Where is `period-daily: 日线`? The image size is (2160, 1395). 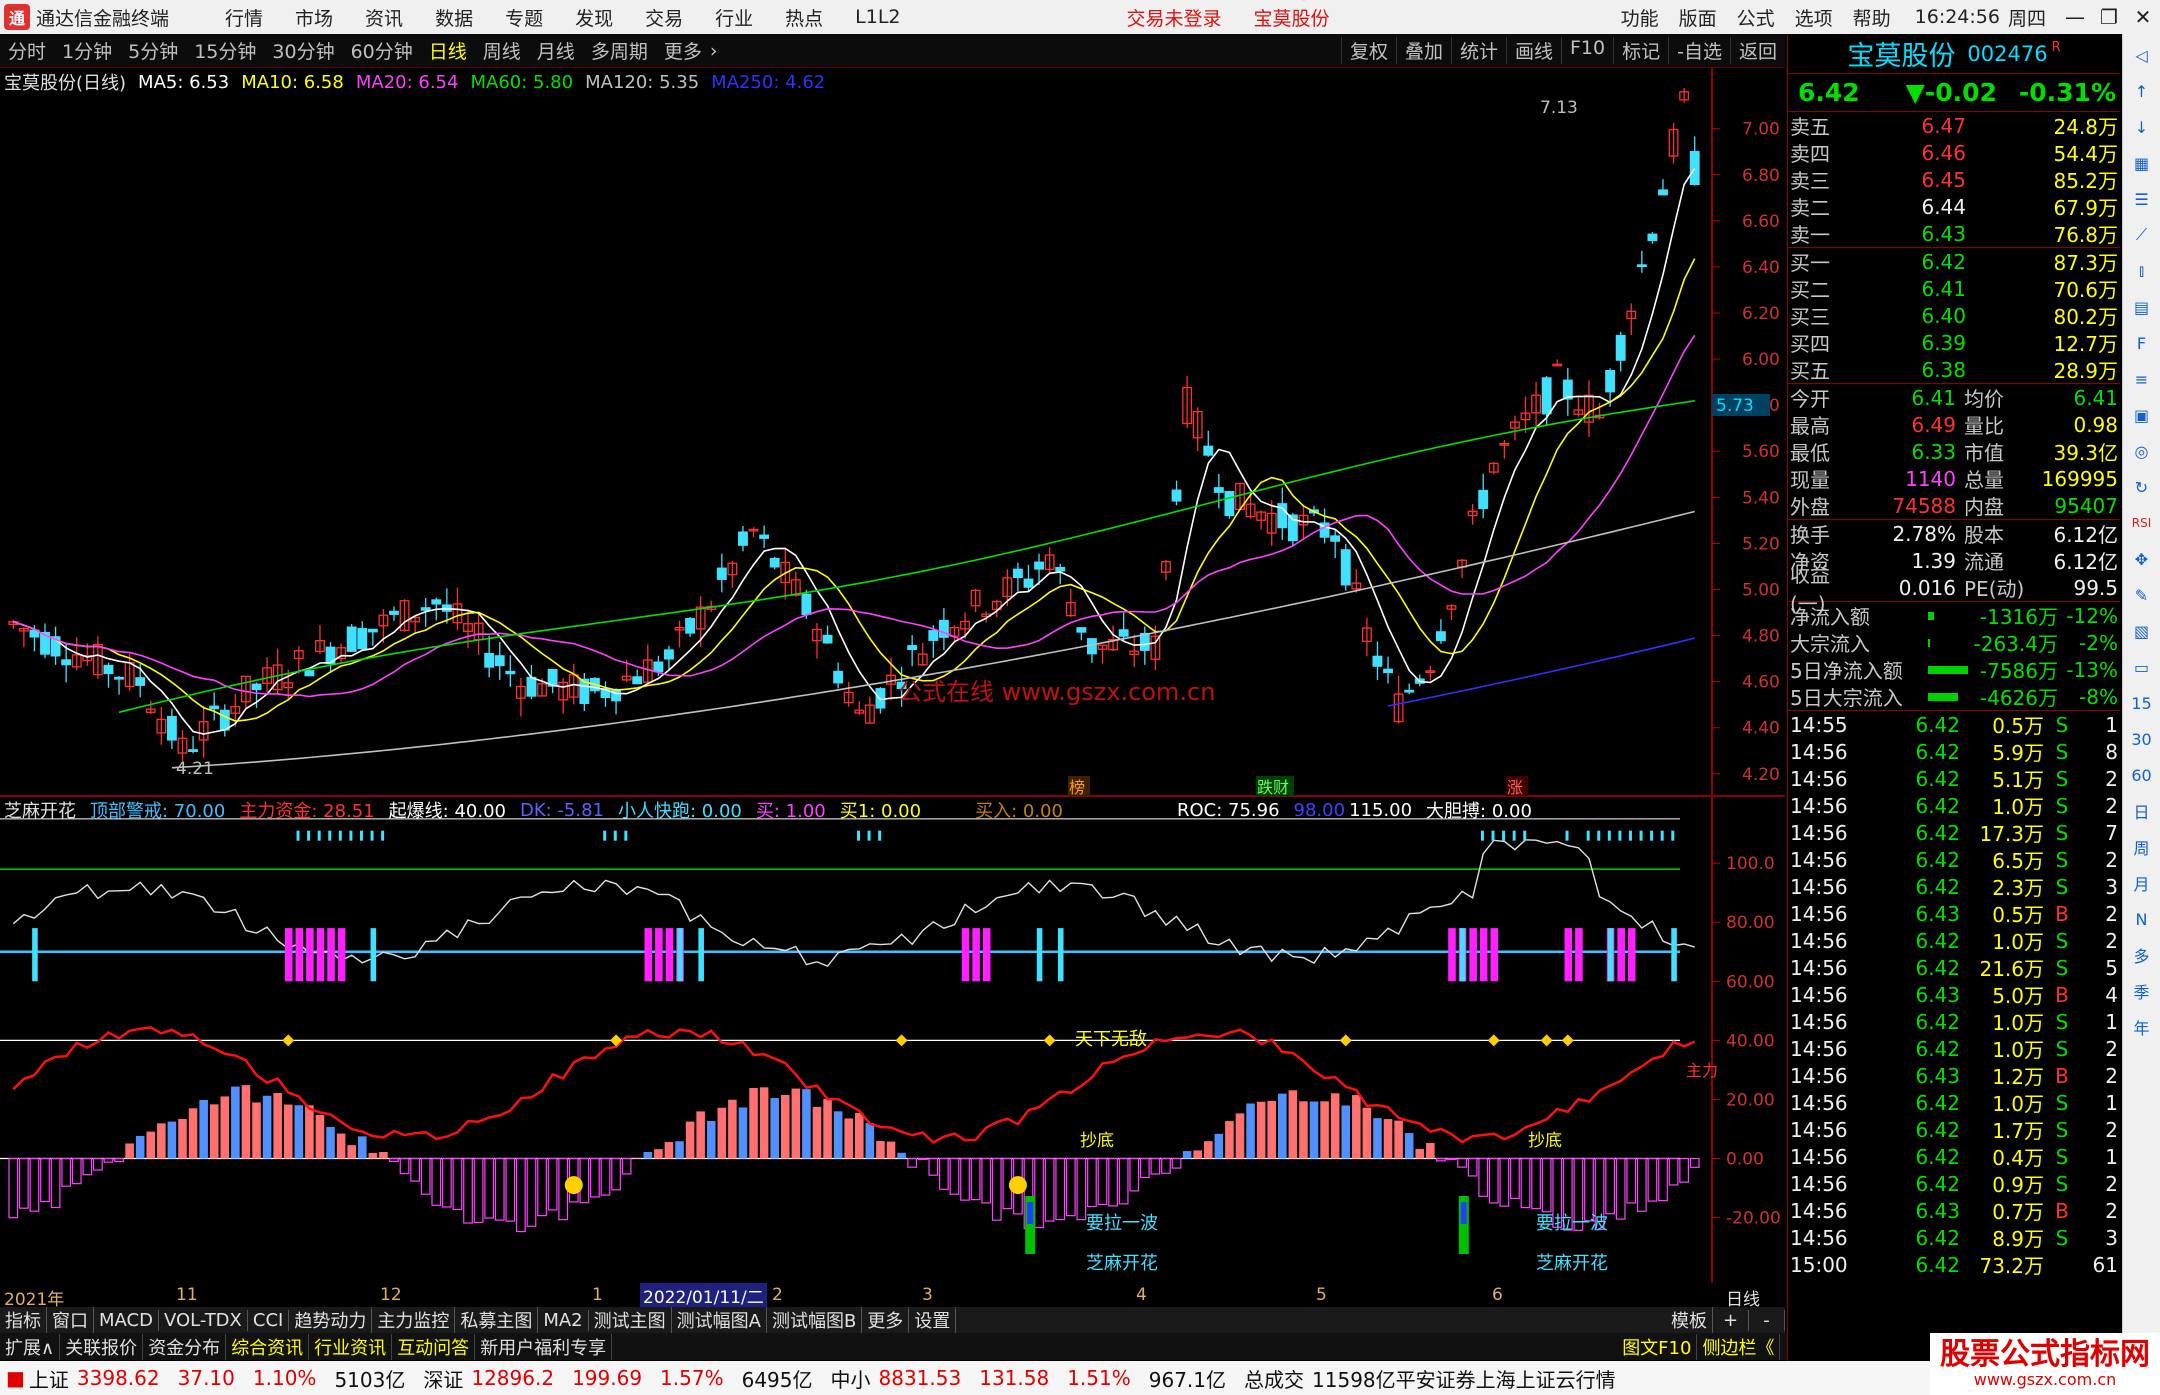 period-daily: 日线 is located at coordinates (448, 50).